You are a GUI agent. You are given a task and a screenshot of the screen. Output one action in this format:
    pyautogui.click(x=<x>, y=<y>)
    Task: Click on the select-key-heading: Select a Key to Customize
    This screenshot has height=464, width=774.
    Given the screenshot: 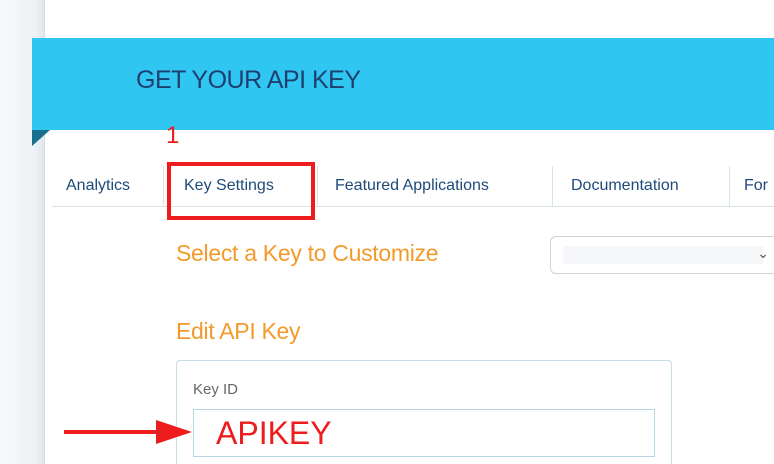 What is the action you would take?
    pyautogui.click(x=307, y=253)
    